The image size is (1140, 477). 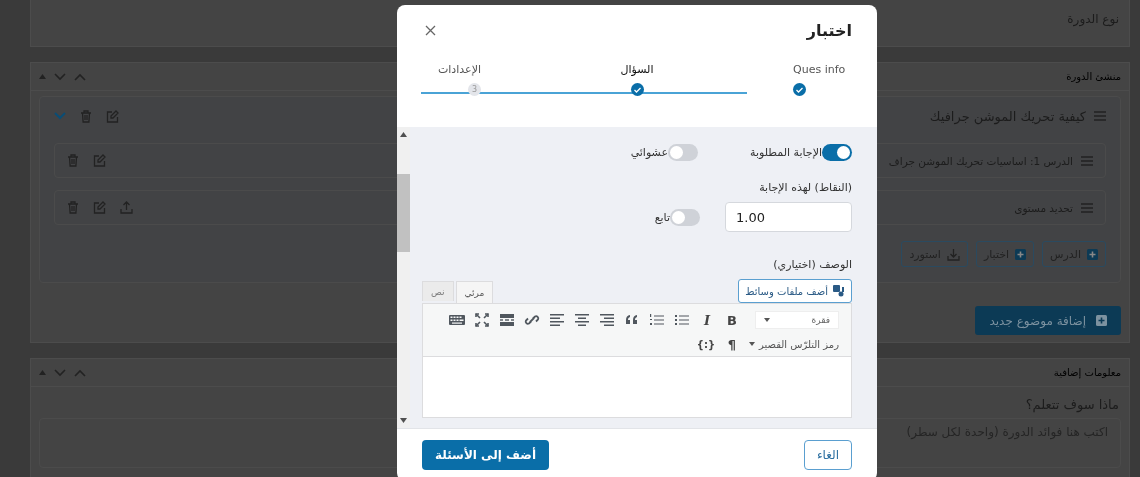 I want to click on toggle-label: تابع, so click(x=662, y=217).